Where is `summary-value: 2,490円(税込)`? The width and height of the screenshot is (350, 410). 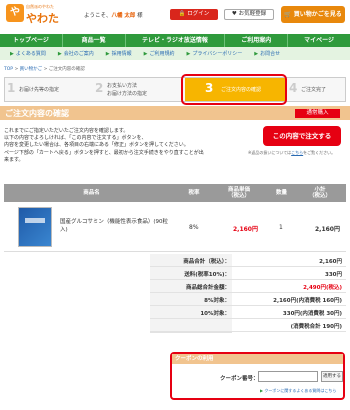 summary-value: 2,490円(税込) is located at coordinates (322, 288).